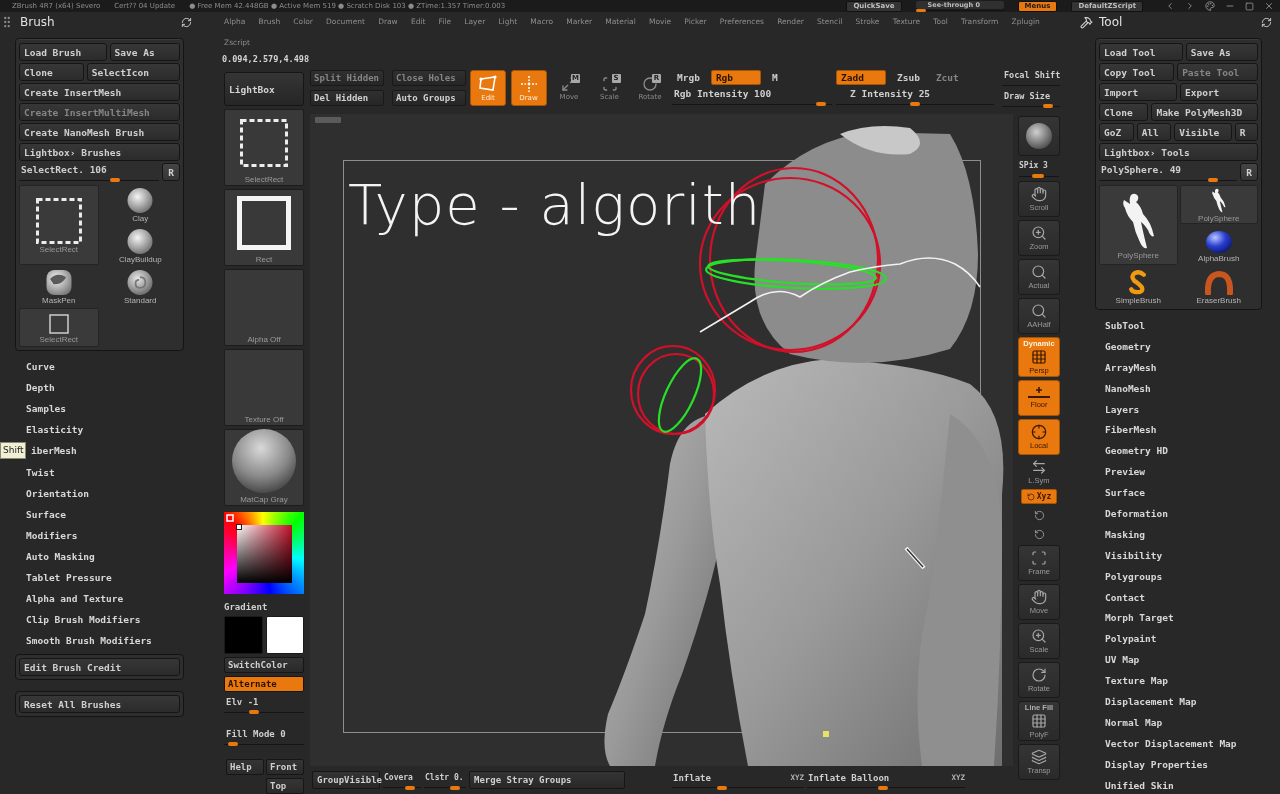 The height and width of the screenshot is (794, 1280). Describe the element at coordinates (264, 307) in the screenshot. I see `shelf-thumbnail: Alpha Off` at that location.